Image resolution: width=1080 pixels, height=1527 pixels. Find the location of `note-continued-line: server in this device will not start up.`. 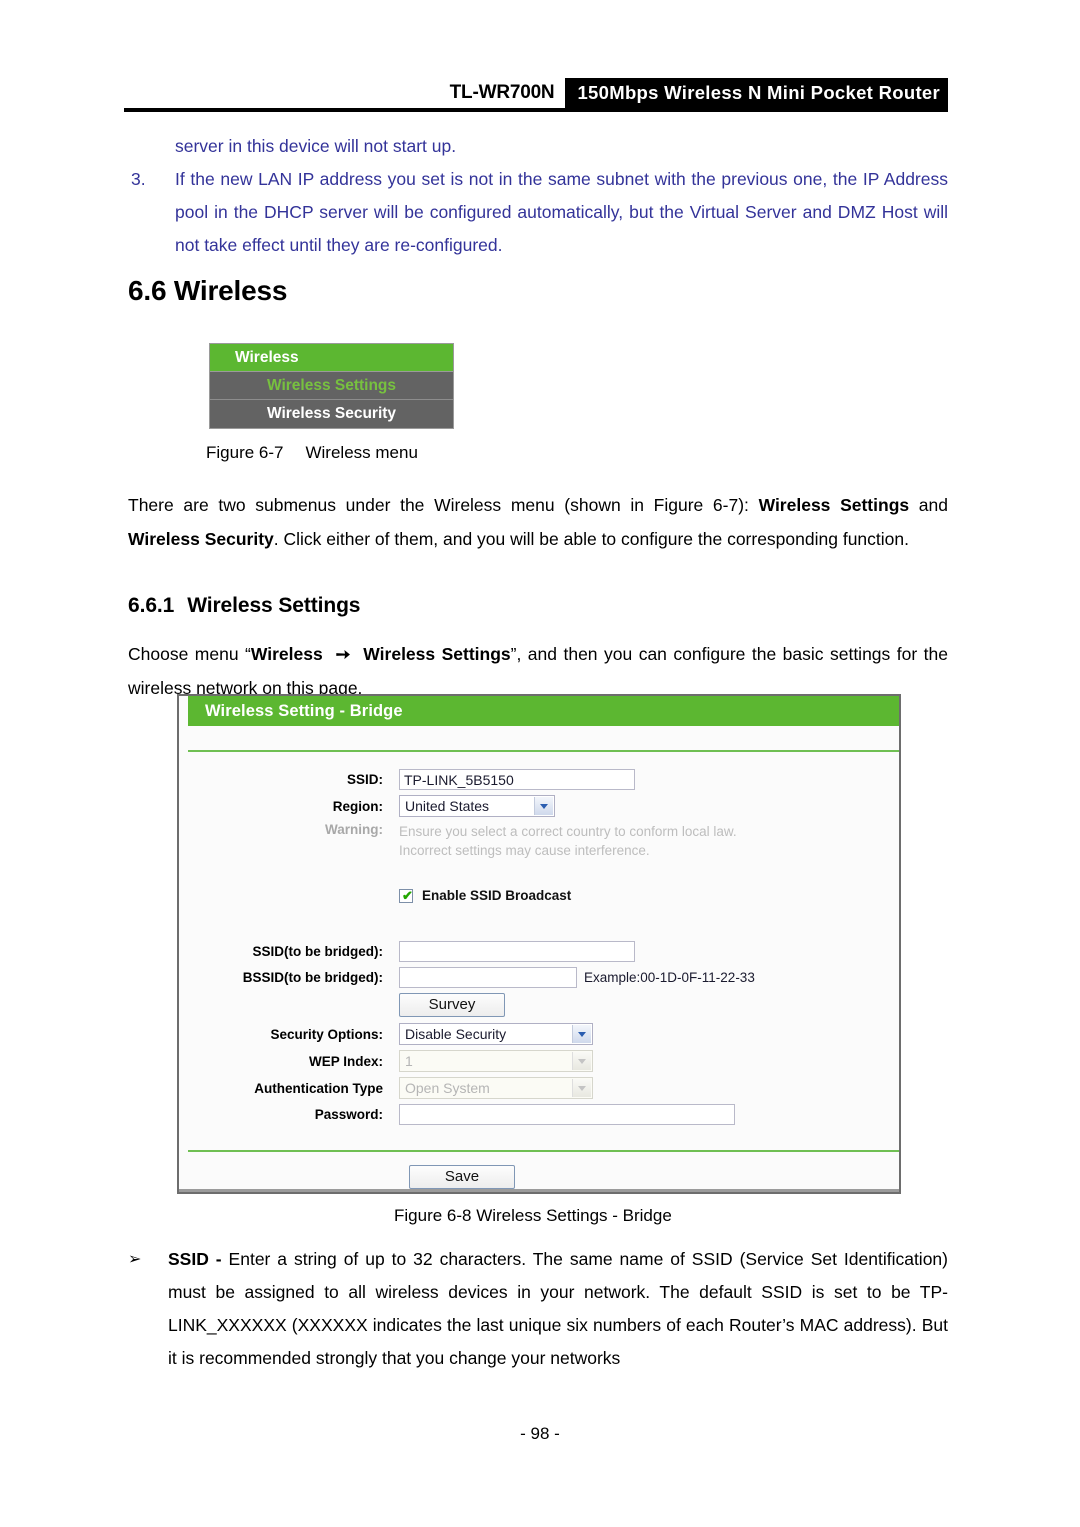

note-continued-line: server in this device will not start up. is located at coordinates (316, 146).